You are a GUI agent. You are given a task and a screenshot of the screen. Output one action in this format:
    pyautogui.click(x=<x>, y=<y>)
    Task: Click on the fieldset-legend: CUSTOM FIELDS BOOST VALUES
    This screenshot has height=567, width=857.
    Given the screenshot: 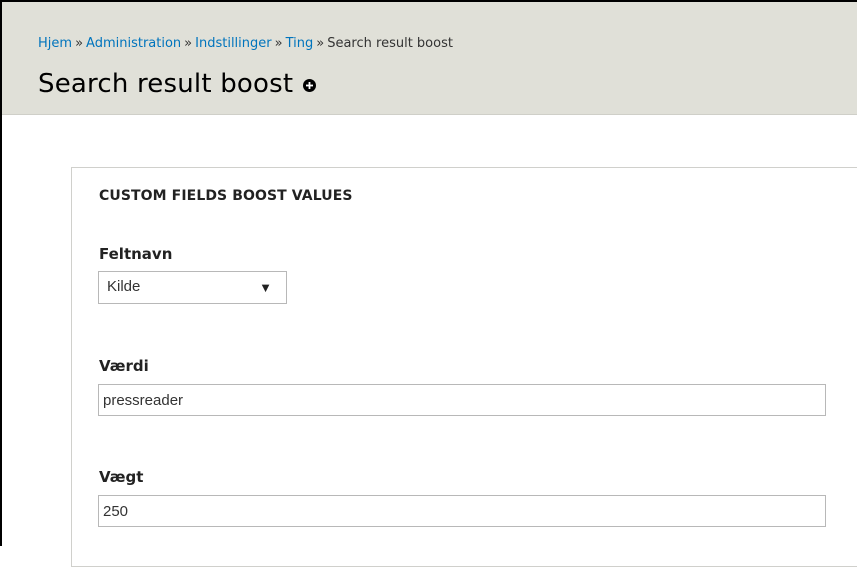 What is the action you would take?
    pyautogui.click(x=226, y=196)
    